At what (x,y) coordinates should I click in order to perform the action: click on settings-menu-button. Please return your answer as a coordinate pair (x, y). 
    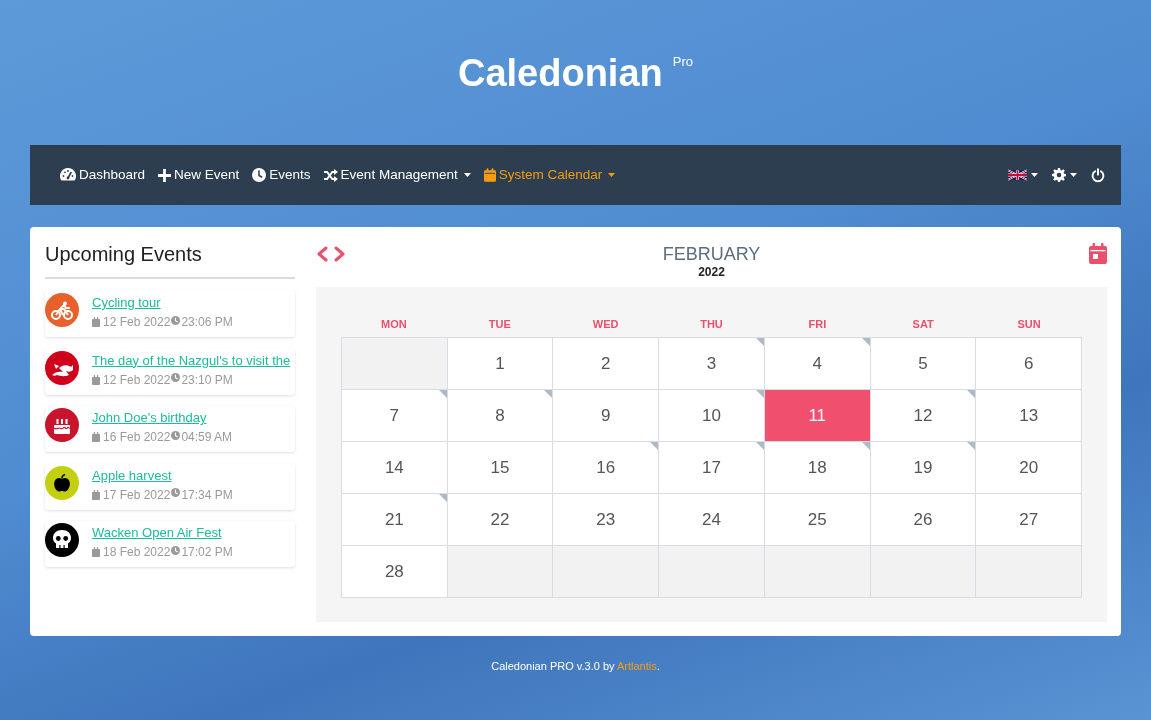
    Looking at the image, I should click on (1064, 175).